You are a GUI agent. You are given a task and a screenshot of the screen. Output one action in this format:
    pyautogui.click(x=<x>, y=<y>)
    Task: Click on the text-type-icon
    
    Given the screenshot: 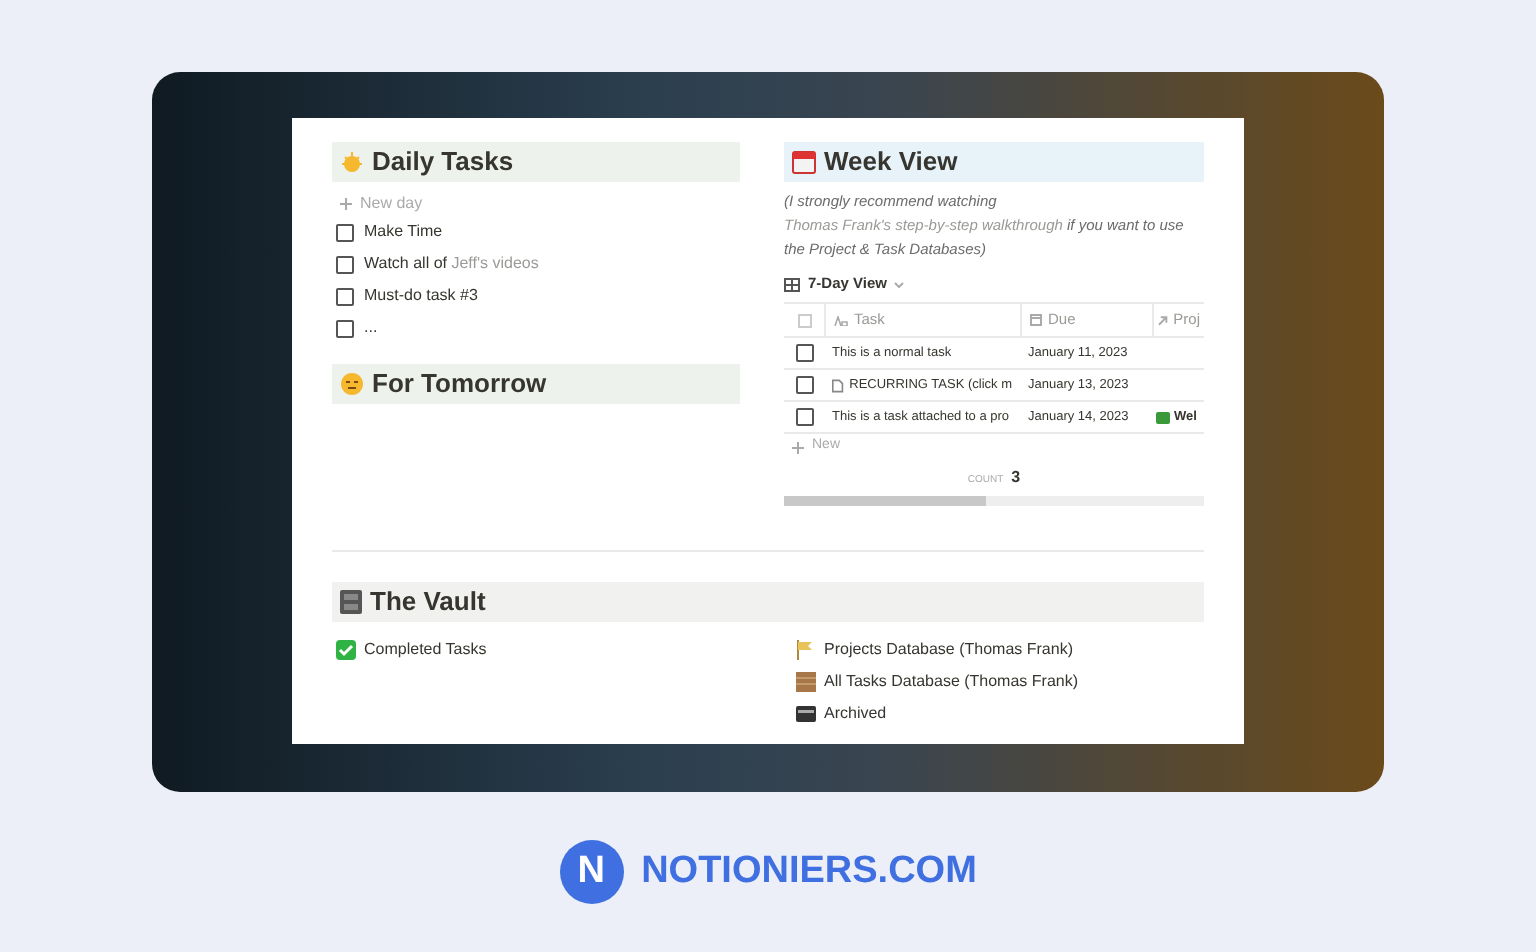 What is the action you would take?
    pyautogui.click(x=841, y=320)
    